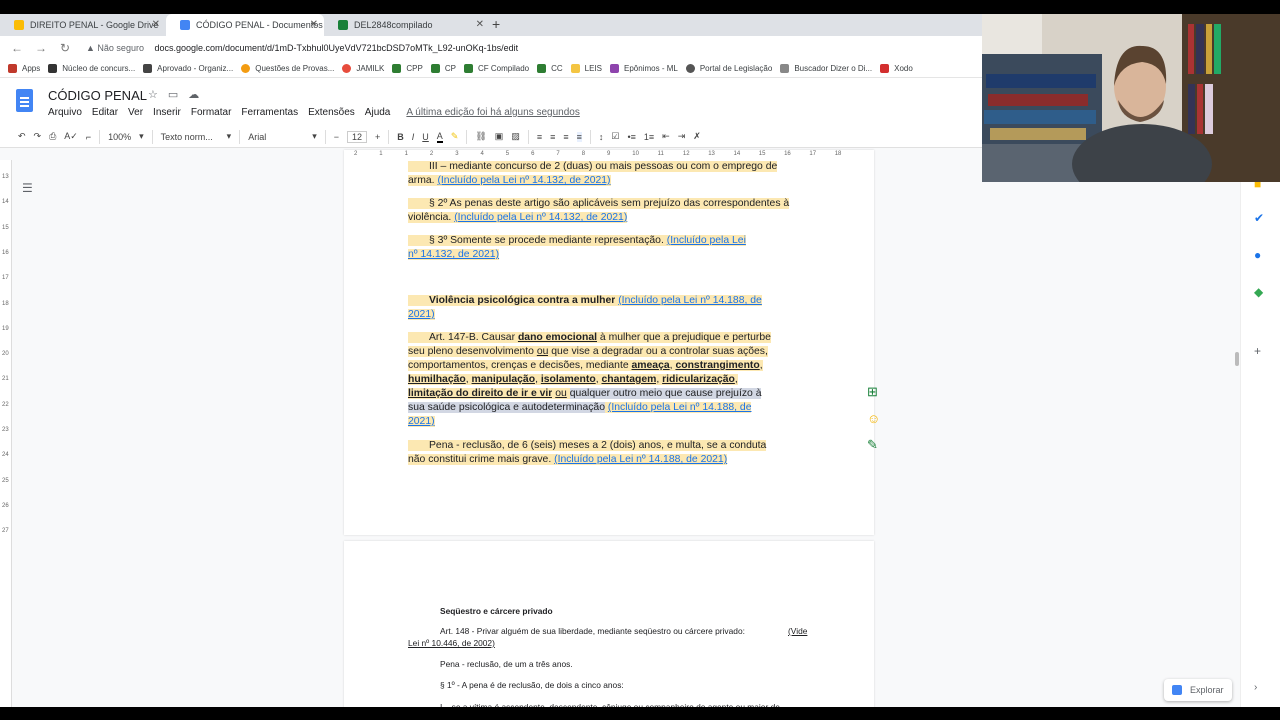 The image size is (1280, 720). Describe the element at coordinates (24, 68) in the screenshot. I see `bookmark-apps: Apps` at that location.